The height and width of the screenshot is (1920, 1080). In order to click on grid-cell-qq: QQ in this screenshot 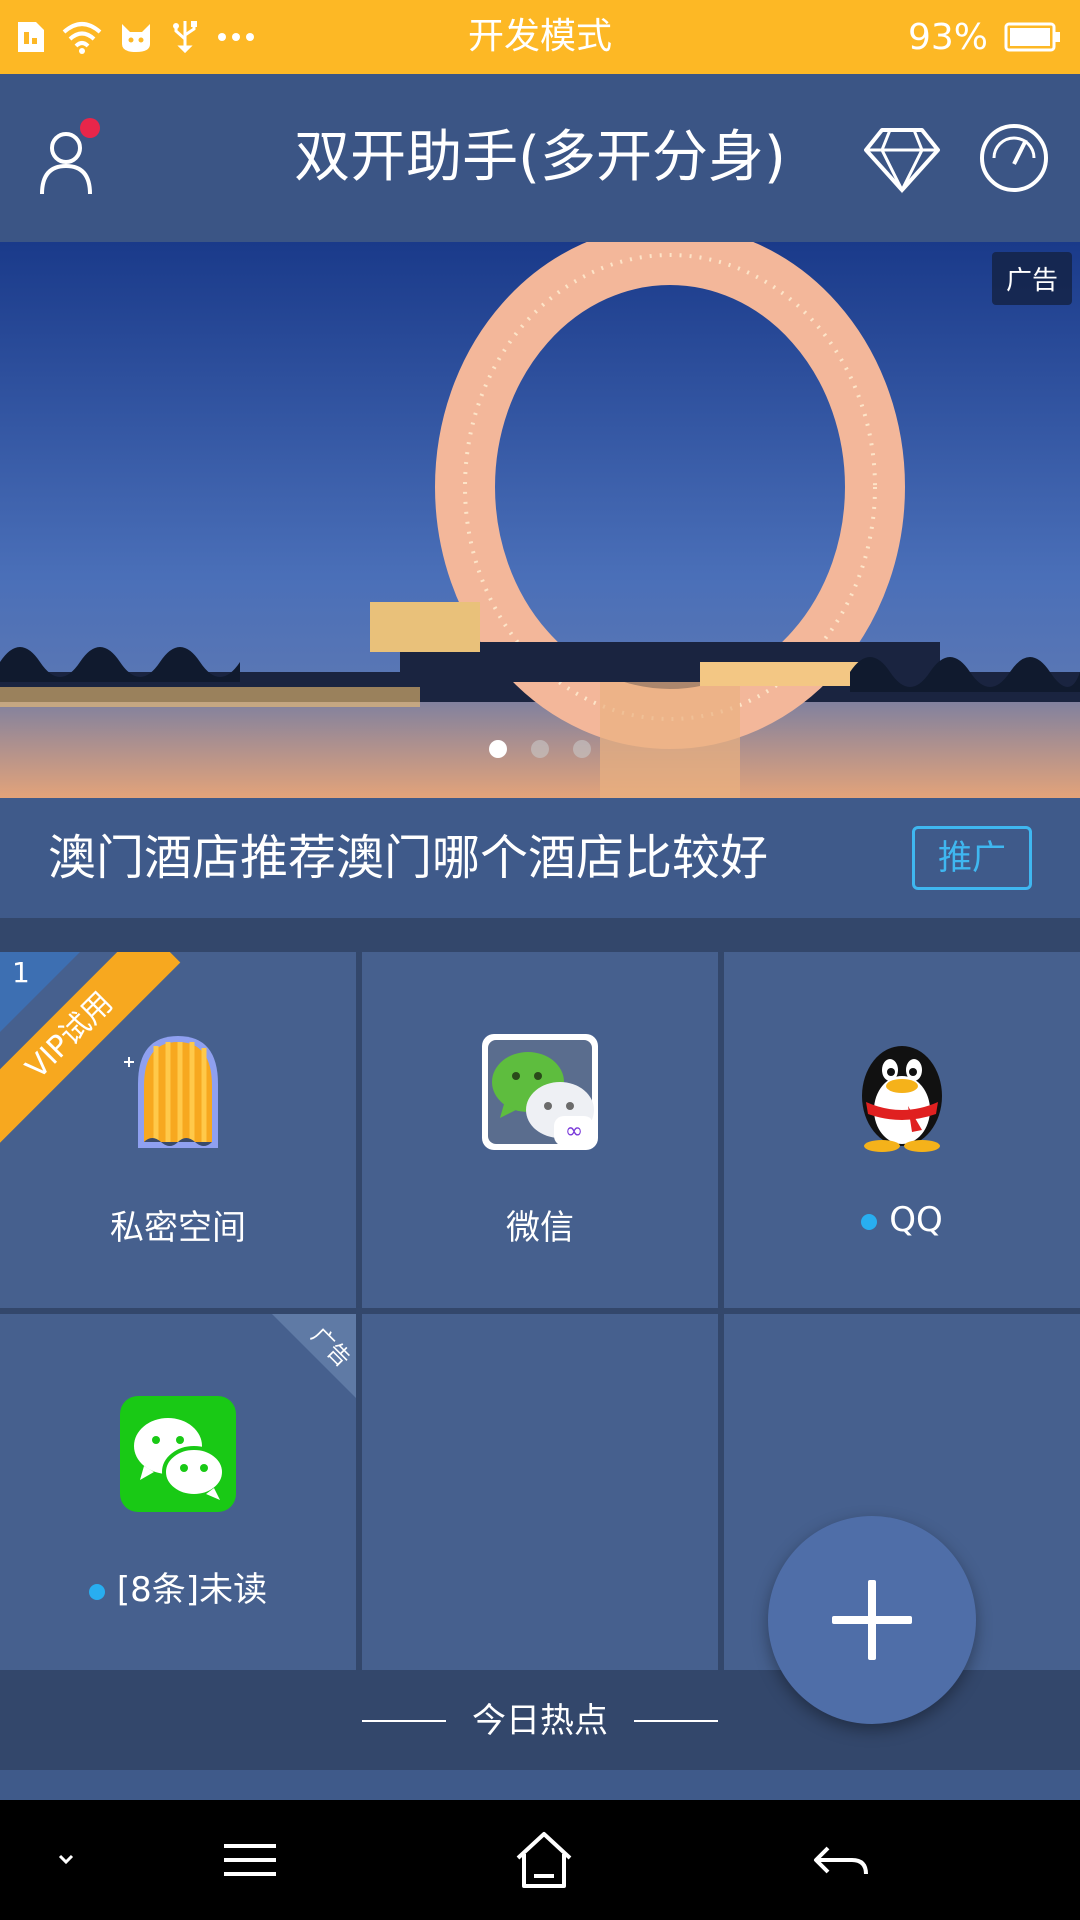, I will do `click(902, 1130)`.